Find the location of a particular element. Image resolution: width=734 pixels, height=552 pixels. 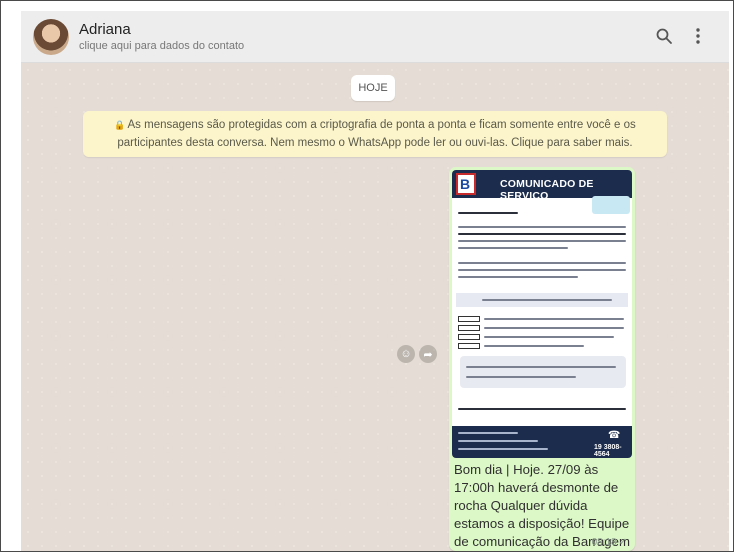

message-time-label: 08:18 is located at coordinates (604, 542).